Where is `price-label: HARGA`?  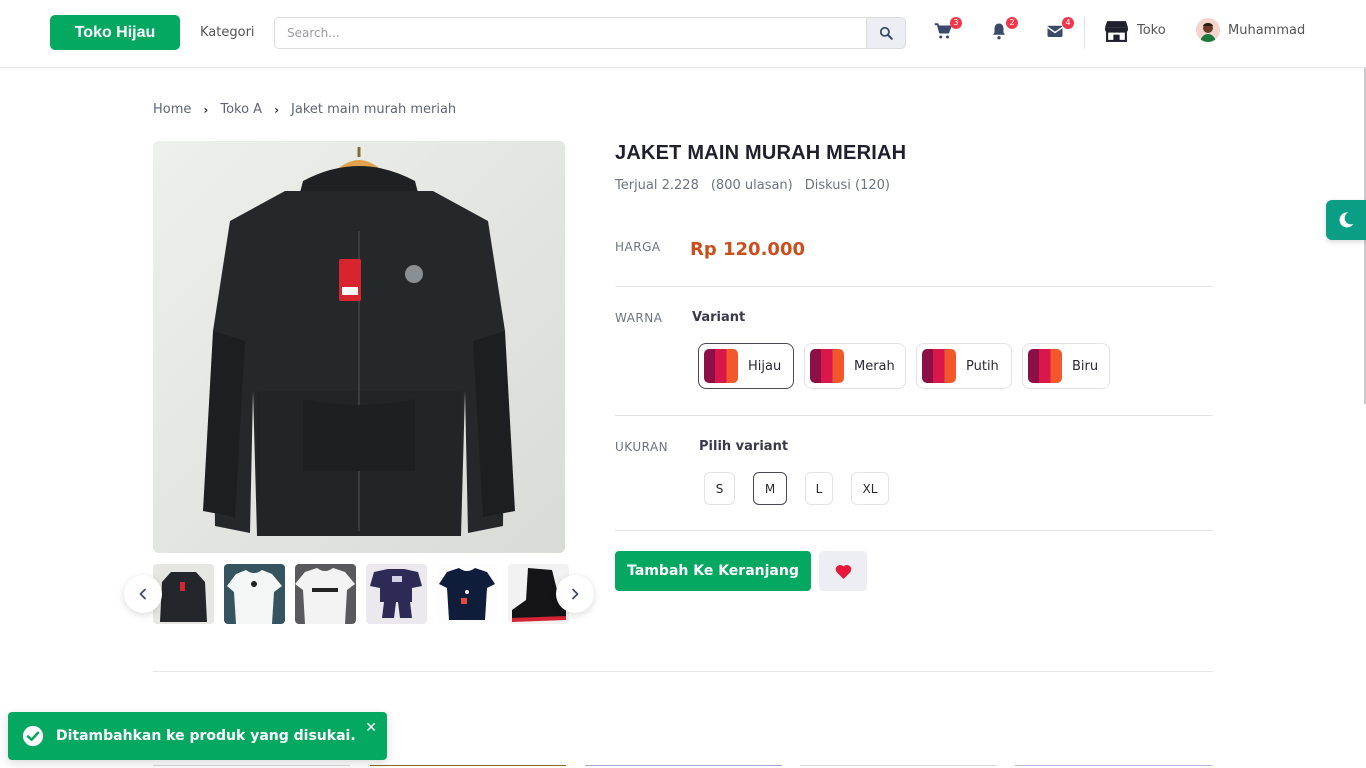 price-label: HARGA is located at coordinates (638, 247).